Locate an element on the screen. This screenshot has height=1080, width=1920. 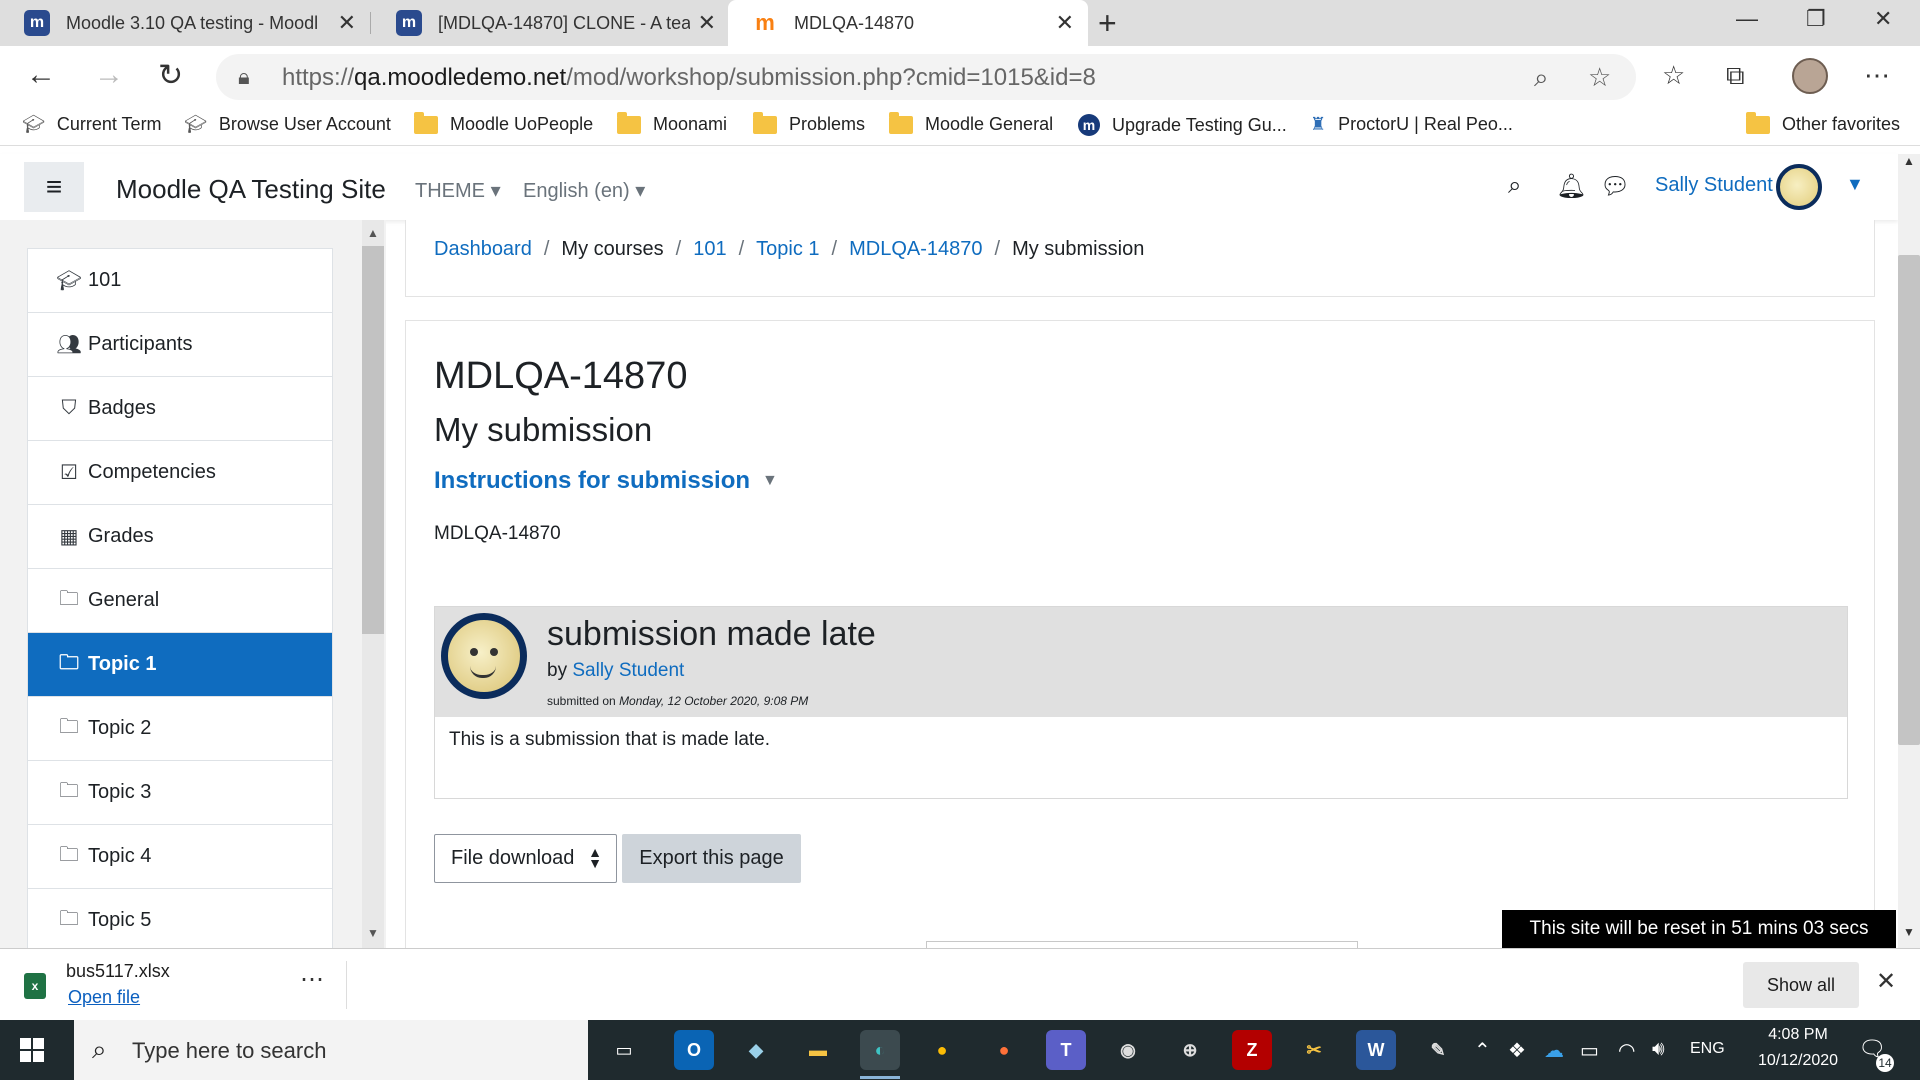
battery-icon: ▭ is located at coordinates (1589, 1050).